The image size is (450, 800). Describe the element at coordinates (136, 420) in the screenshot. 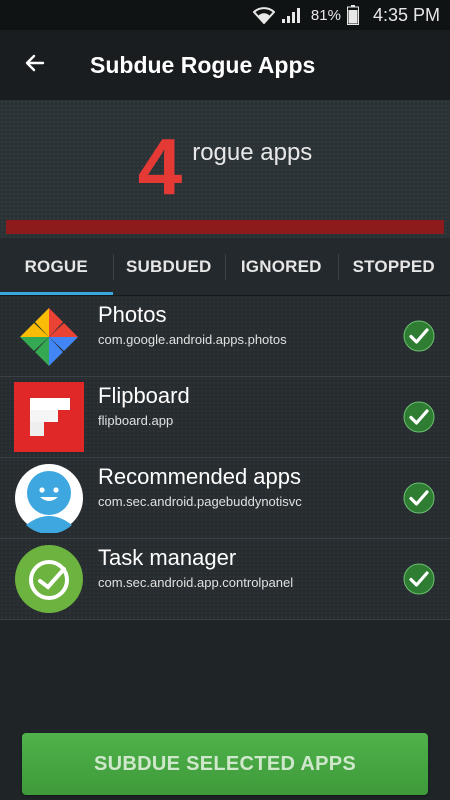

I see `app-package: flipboard.app` at that location.